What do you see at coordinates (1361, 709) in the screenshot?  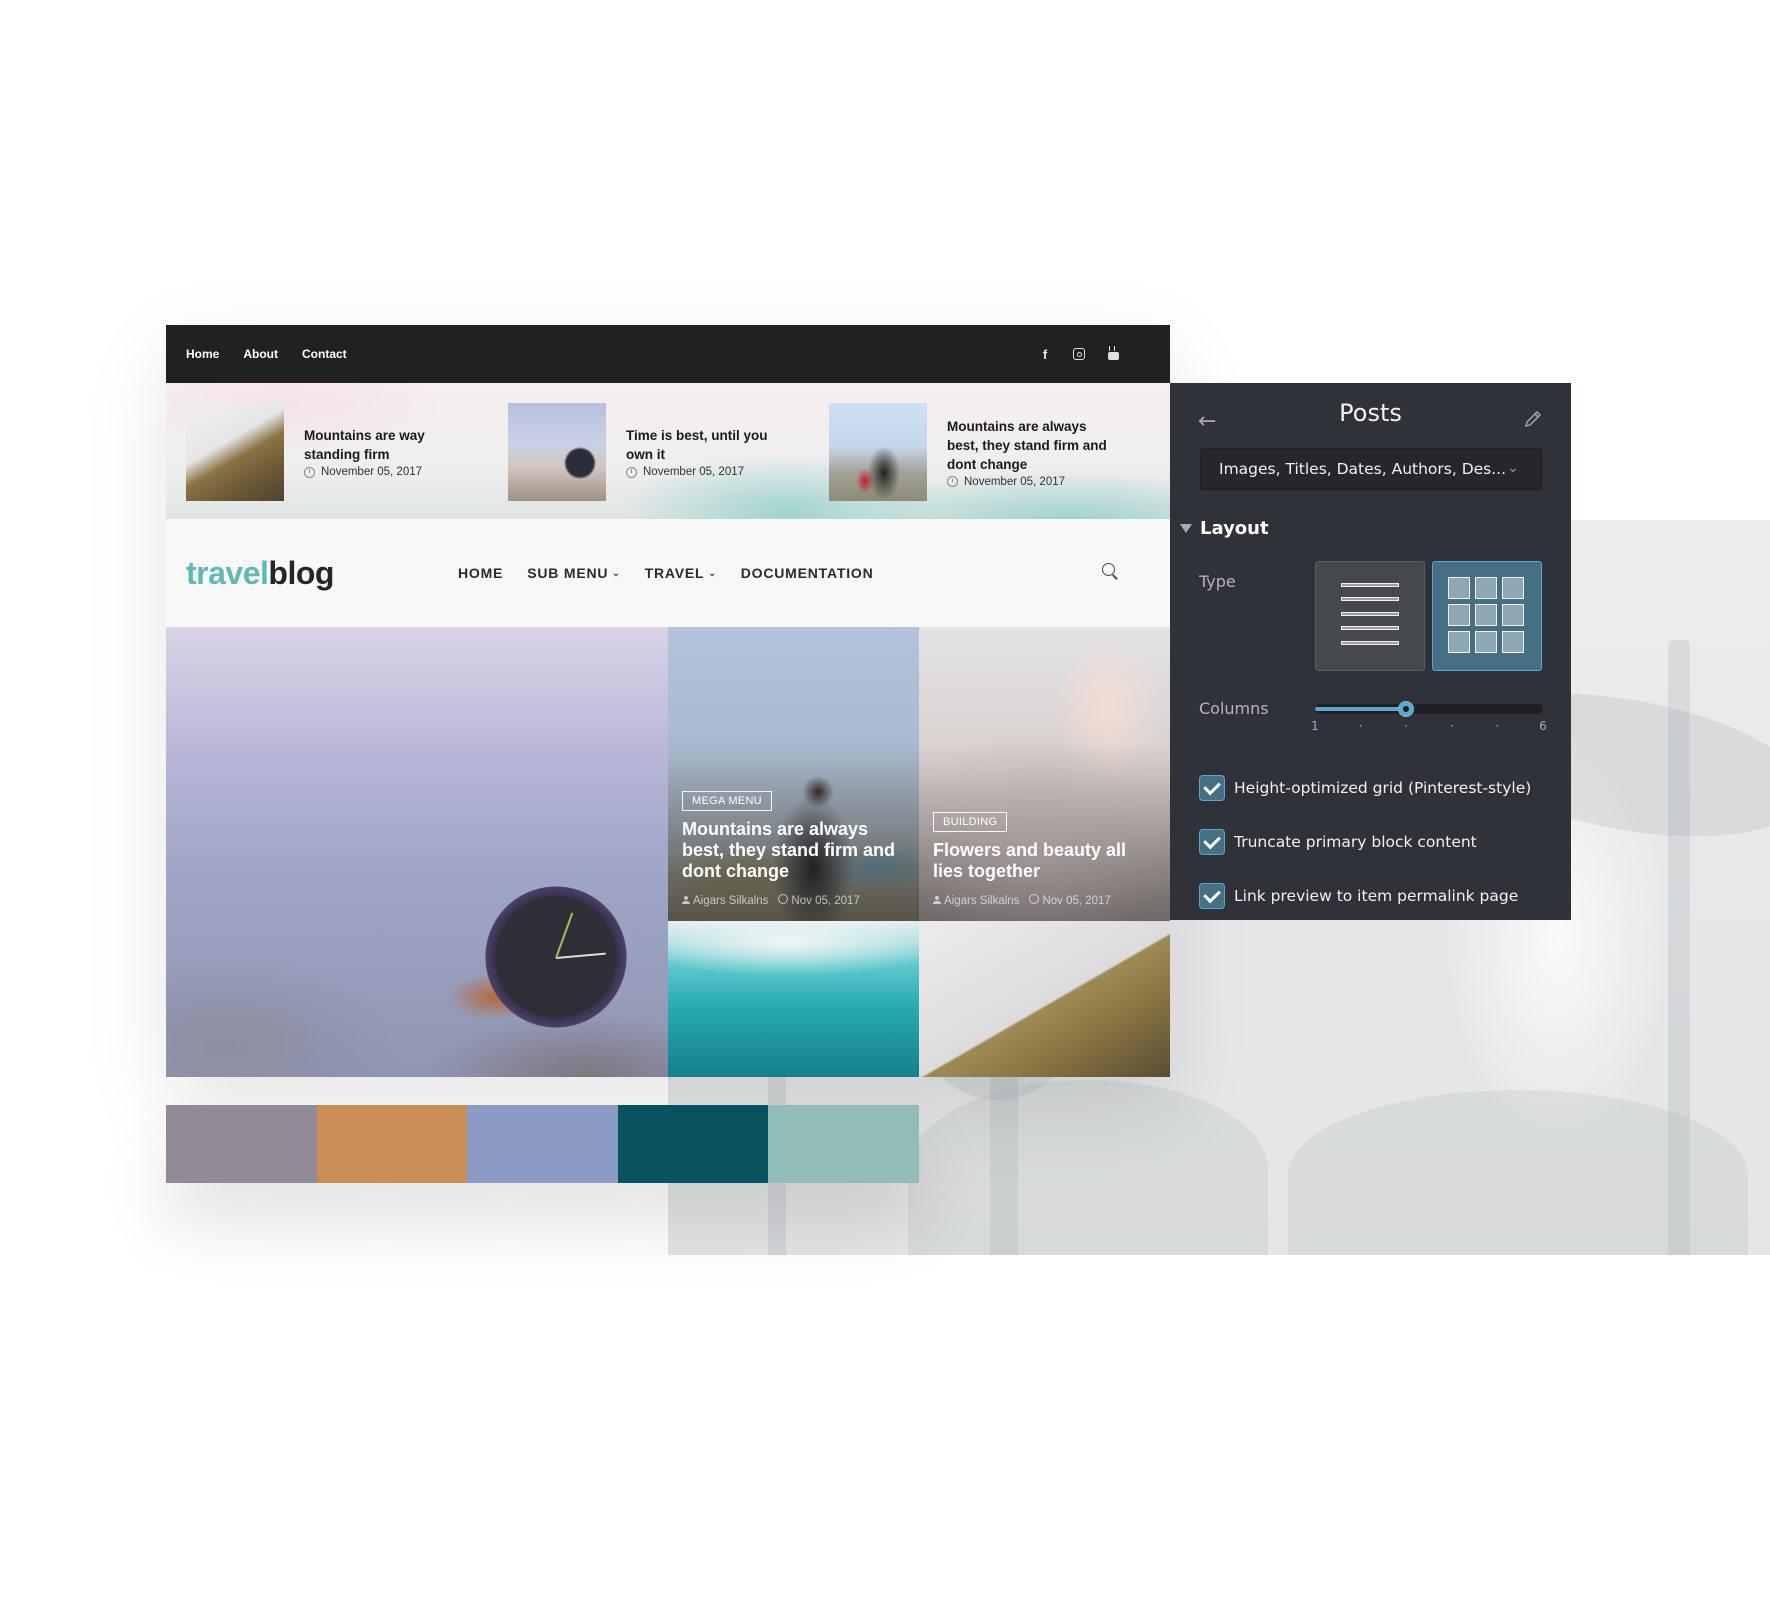 I see `slider-fill` at bounding box center [1361, 709].